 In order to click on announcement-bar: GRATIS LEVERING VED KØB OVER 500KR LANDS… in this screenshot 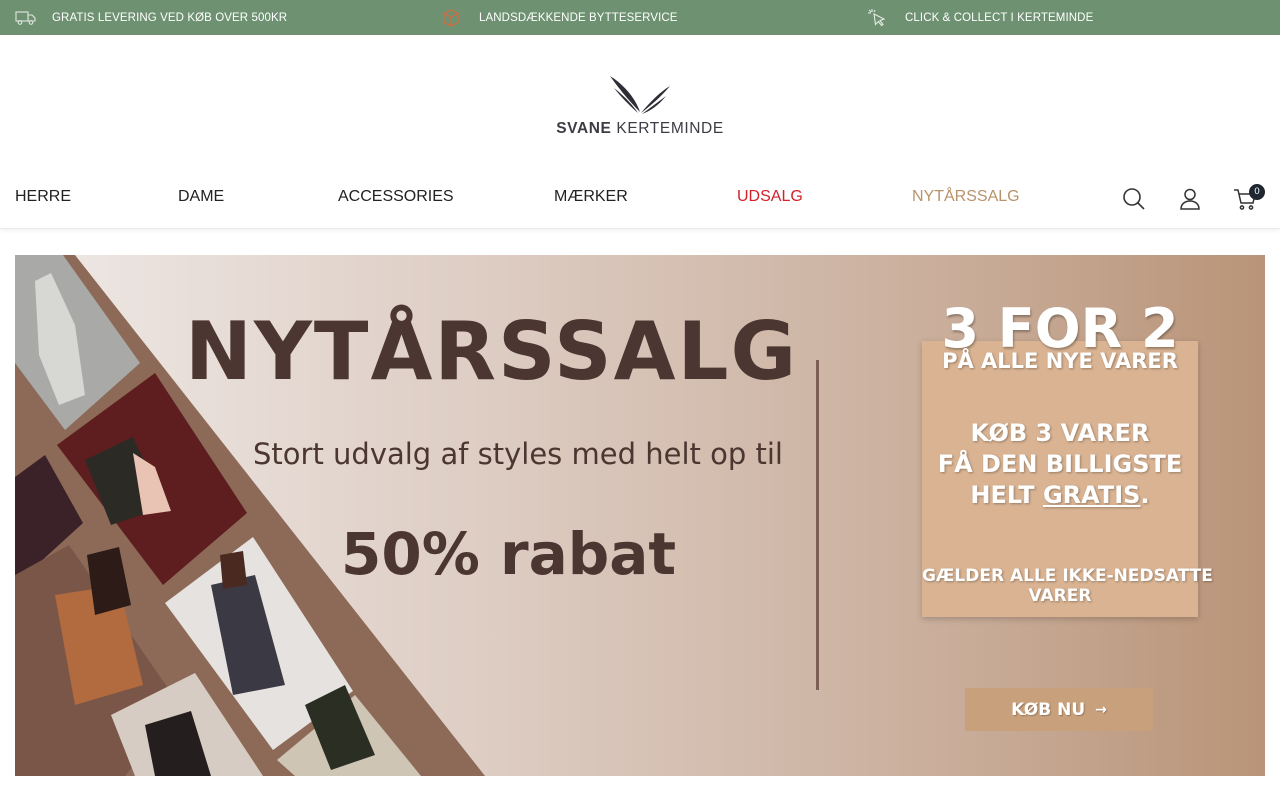, I will do `click(640, 17)`.